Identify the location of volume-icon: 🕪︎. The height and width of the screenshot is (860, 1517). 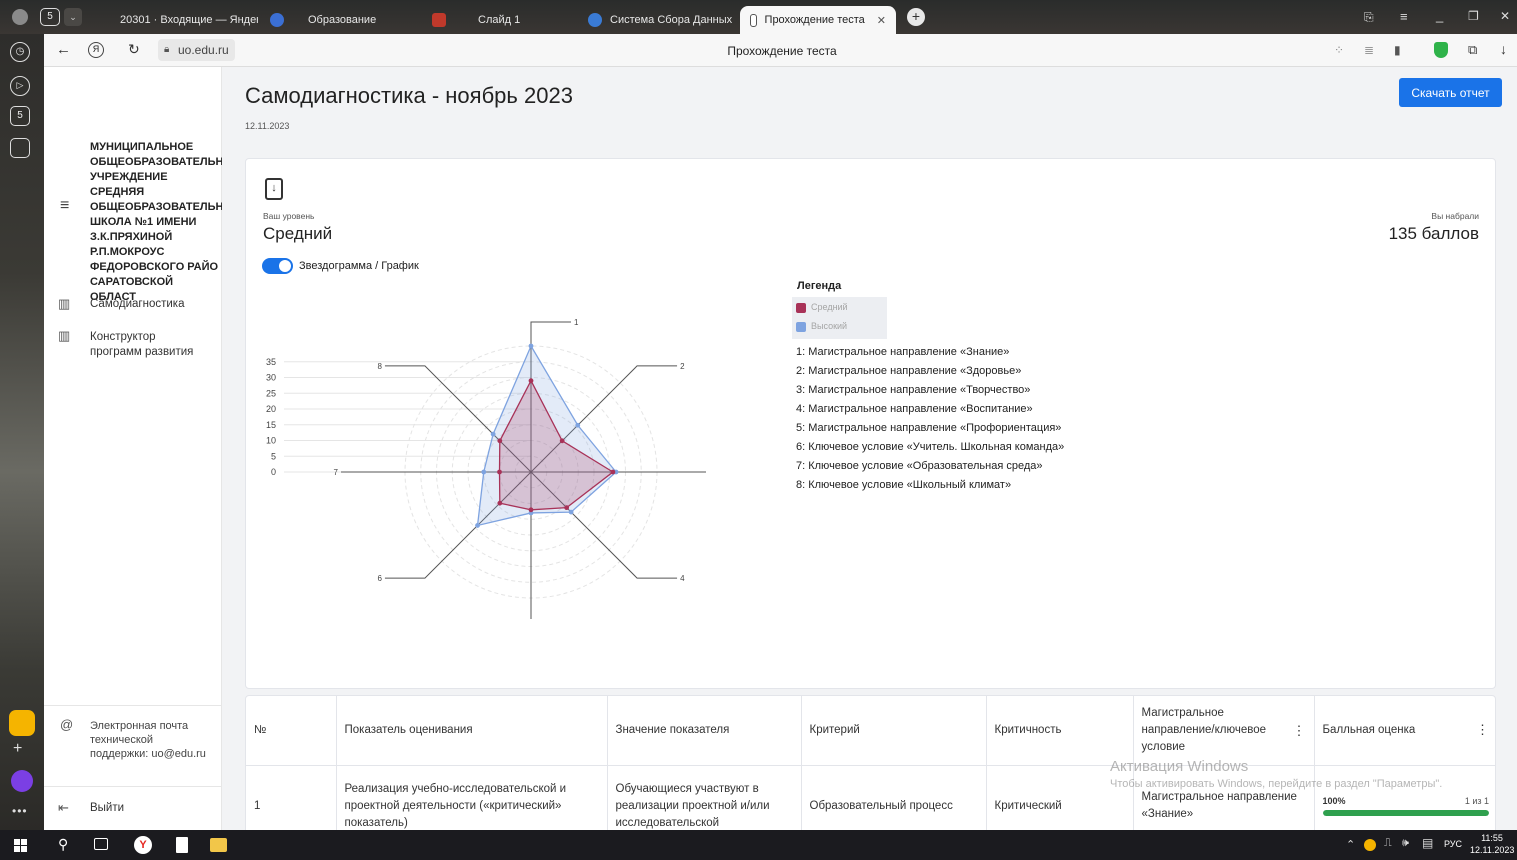
(1405, 843).